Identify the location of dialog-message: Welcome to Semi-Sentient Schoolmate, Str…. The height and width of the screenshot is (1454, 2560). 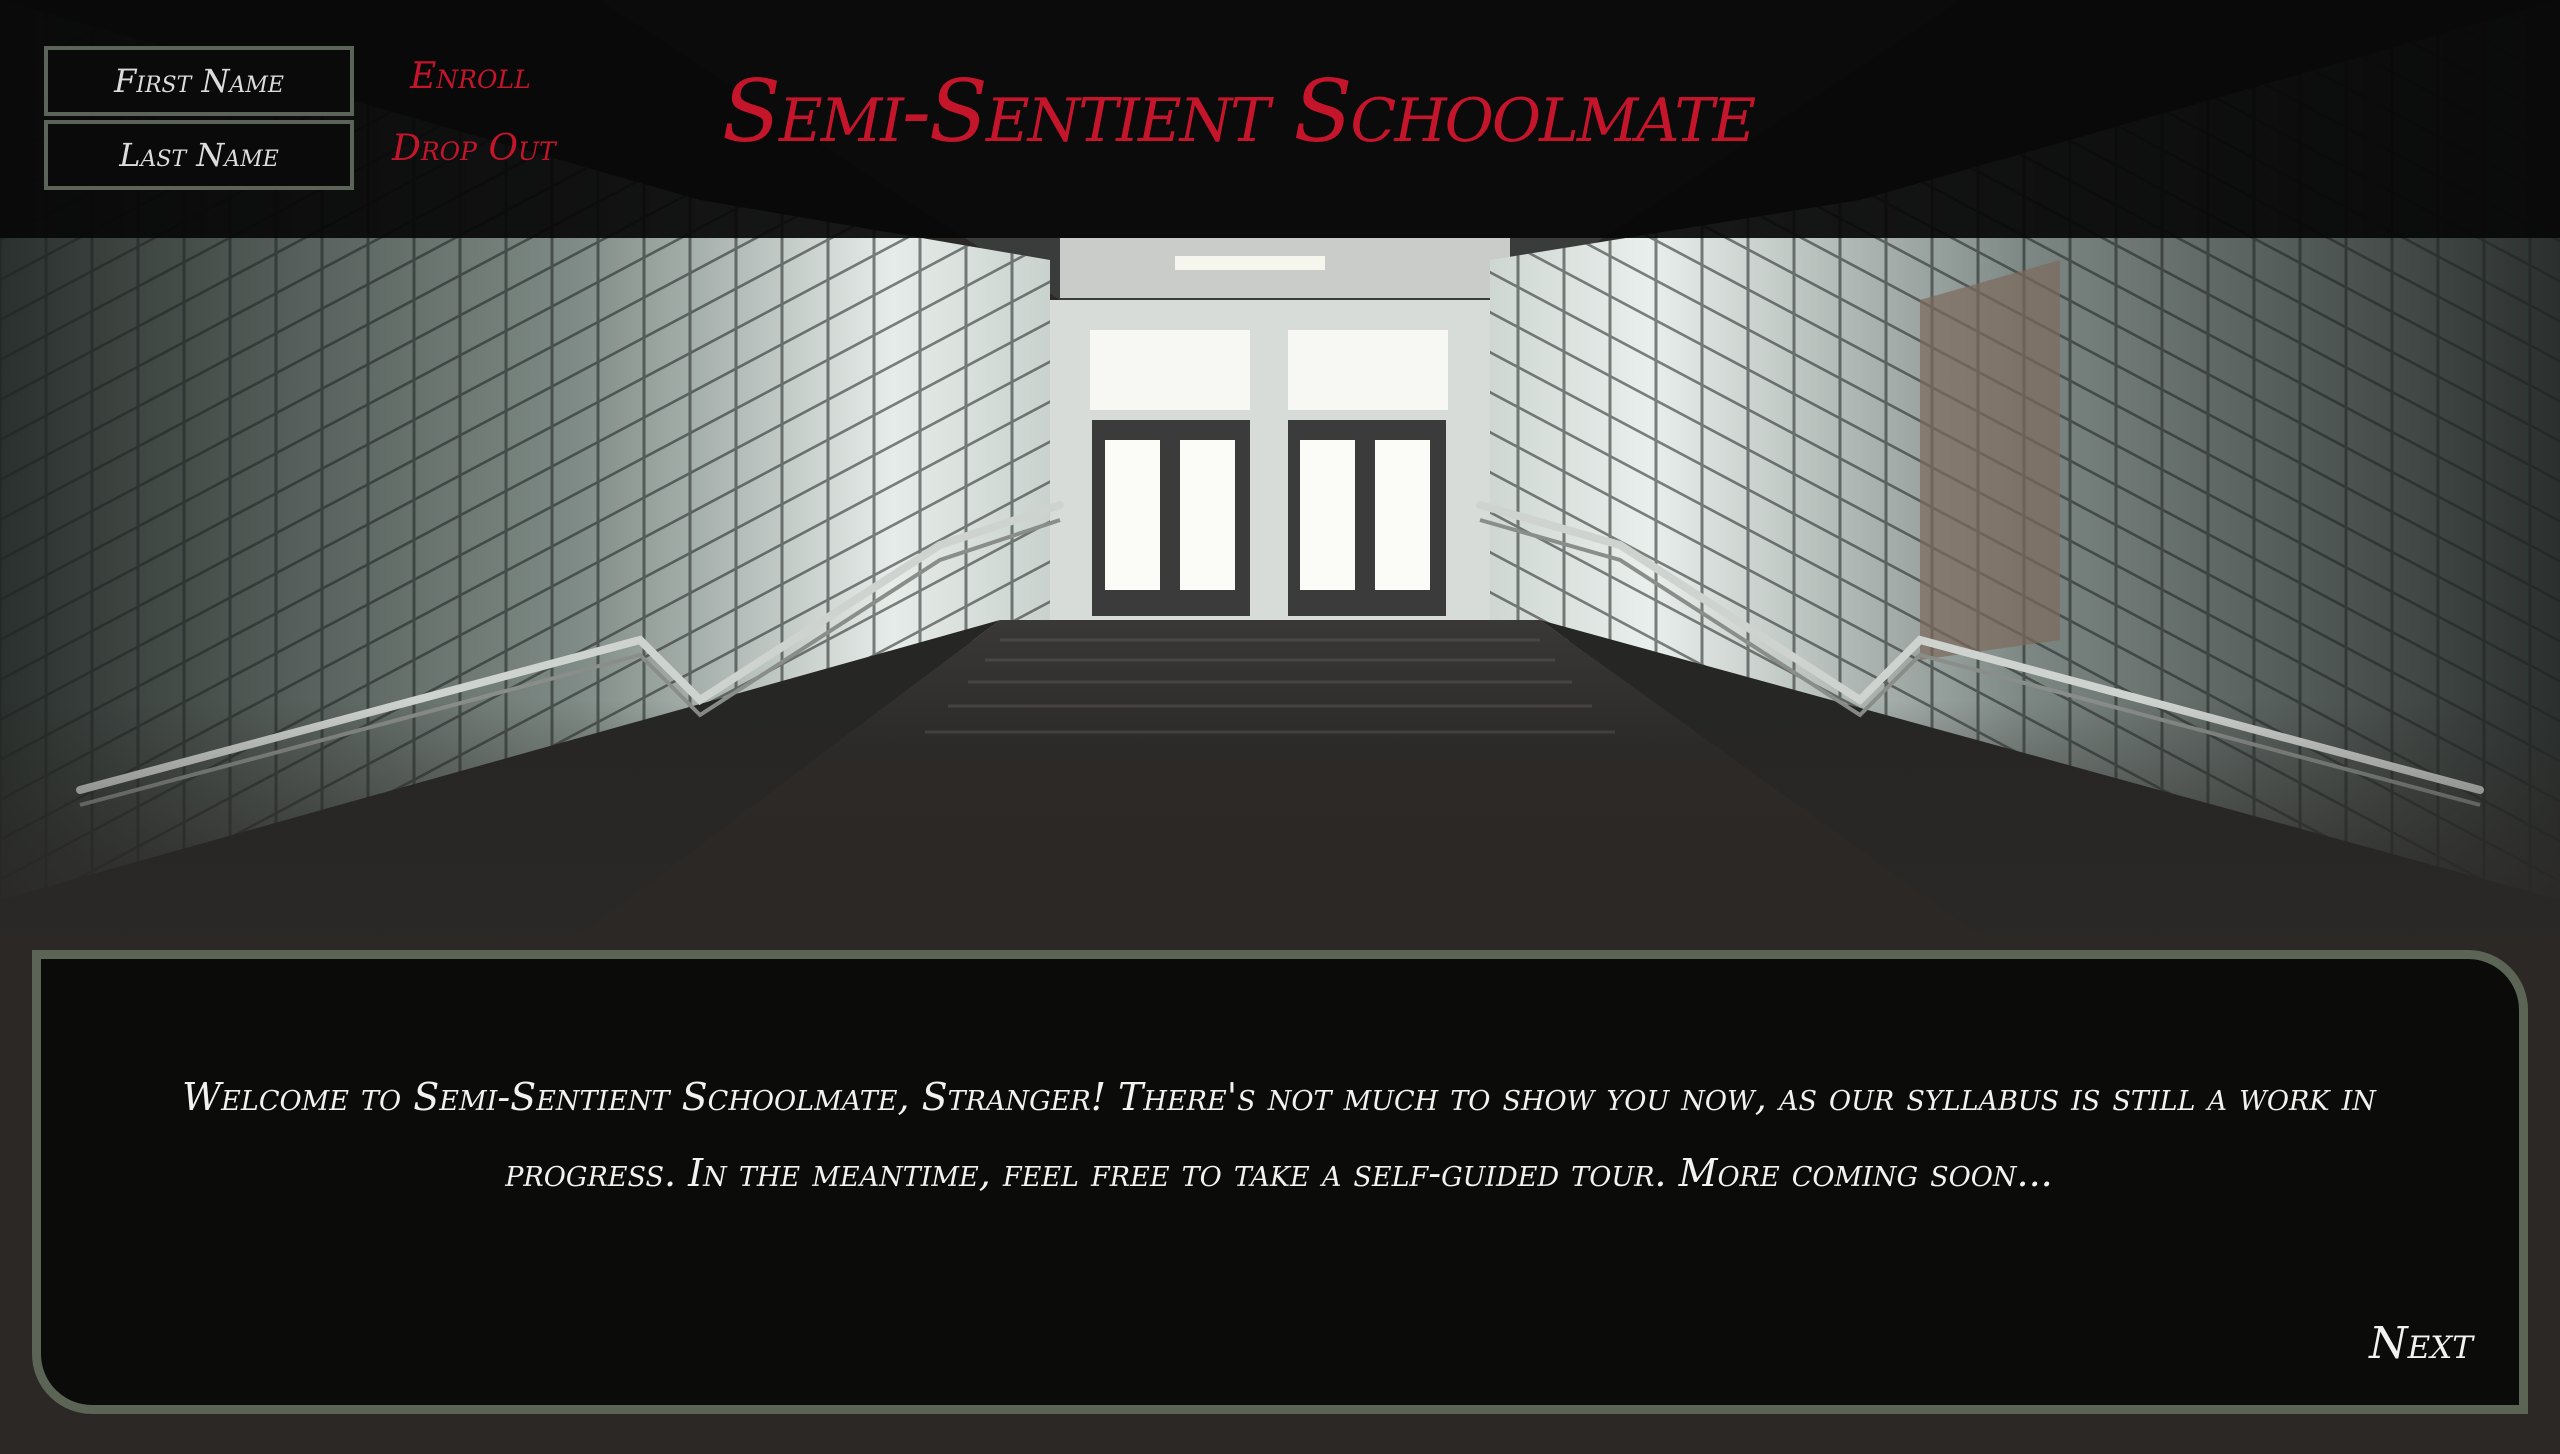
(1279, 1135).